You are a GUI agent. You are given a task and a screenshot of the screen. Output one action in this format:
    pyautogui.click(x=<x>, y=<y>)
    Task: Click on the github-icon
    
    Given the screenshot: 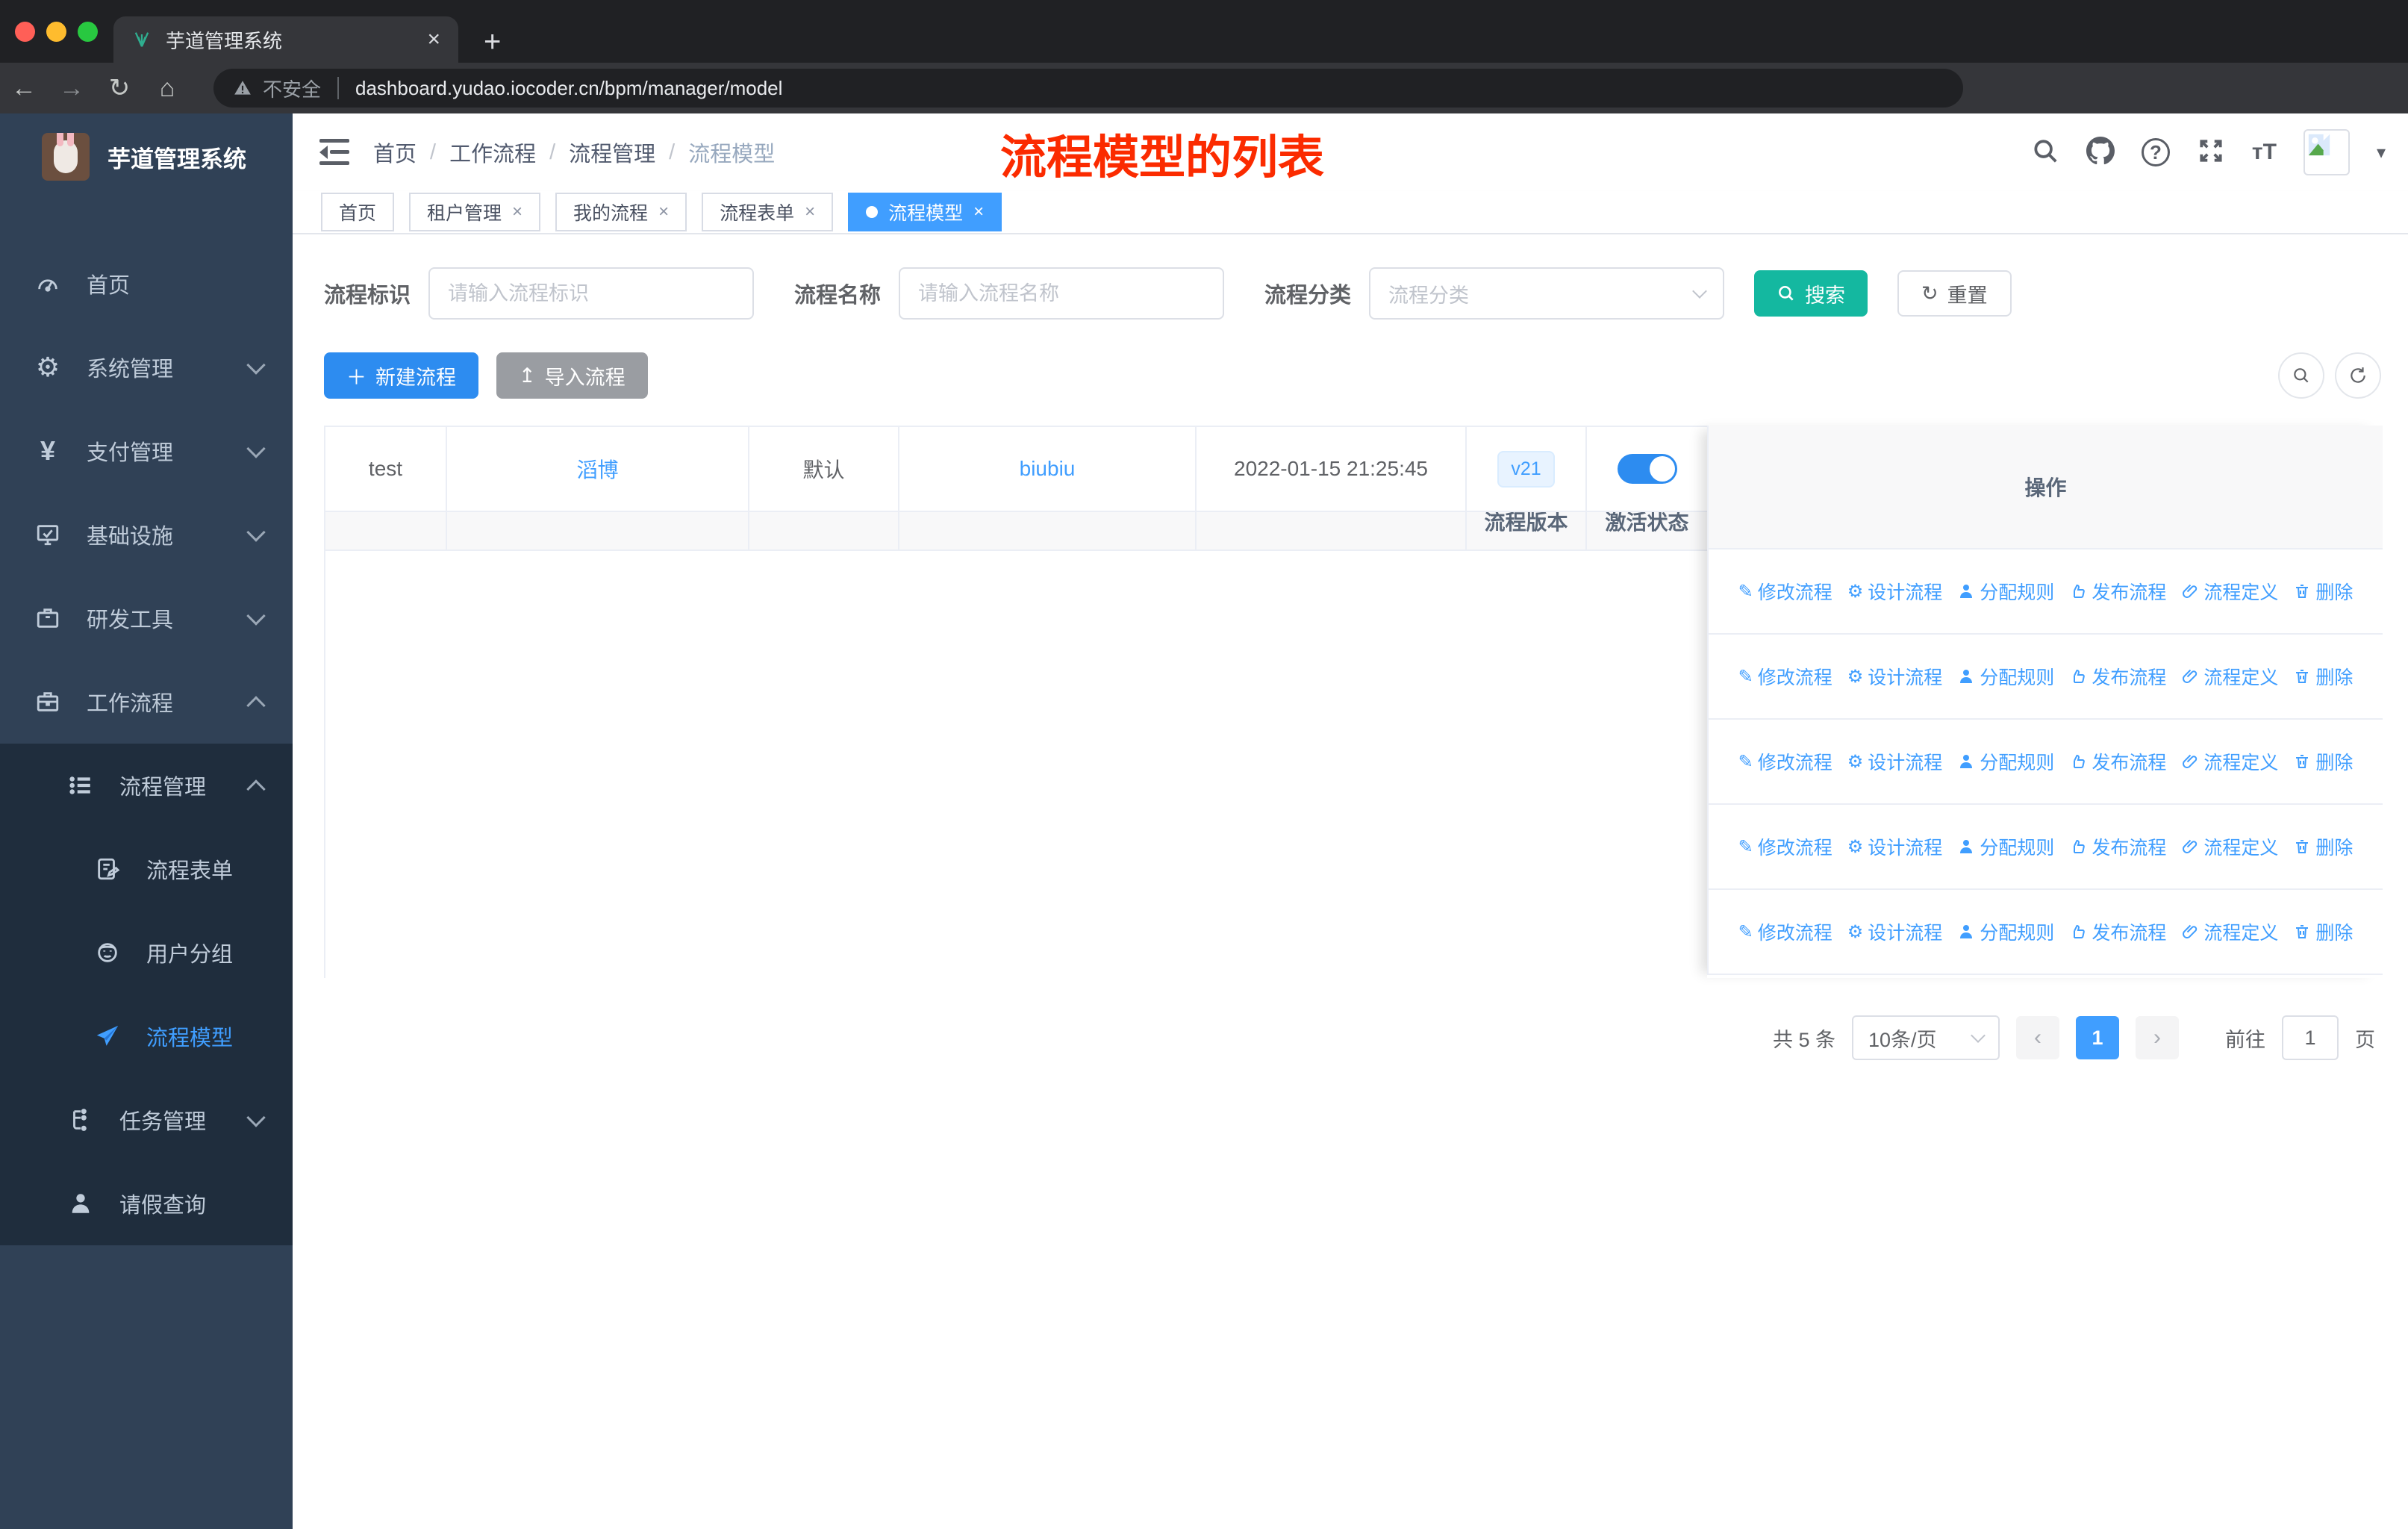 What is the action you would take?
    pyautogui.click(x=2100, y=152)
    